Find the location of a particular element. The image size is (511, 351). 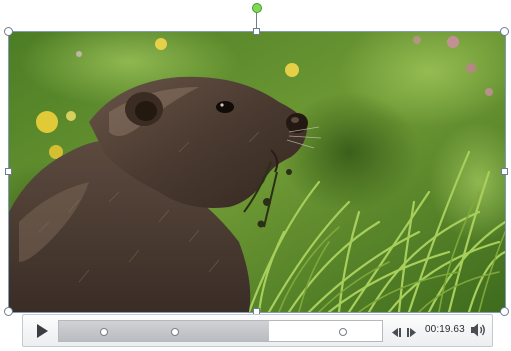

skip-back-icon is located at coordinates (396, 332).